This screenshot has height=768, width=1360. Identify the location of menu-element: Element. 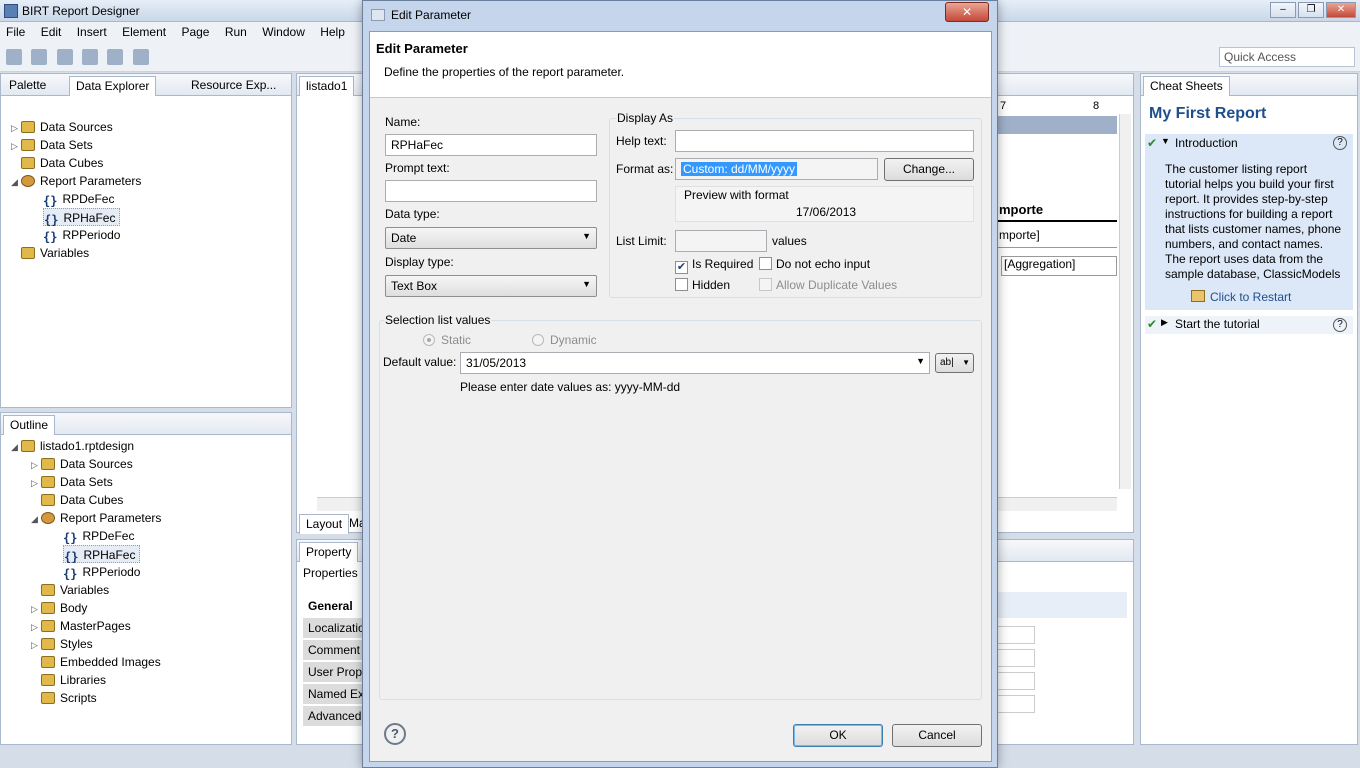
(144, 32).